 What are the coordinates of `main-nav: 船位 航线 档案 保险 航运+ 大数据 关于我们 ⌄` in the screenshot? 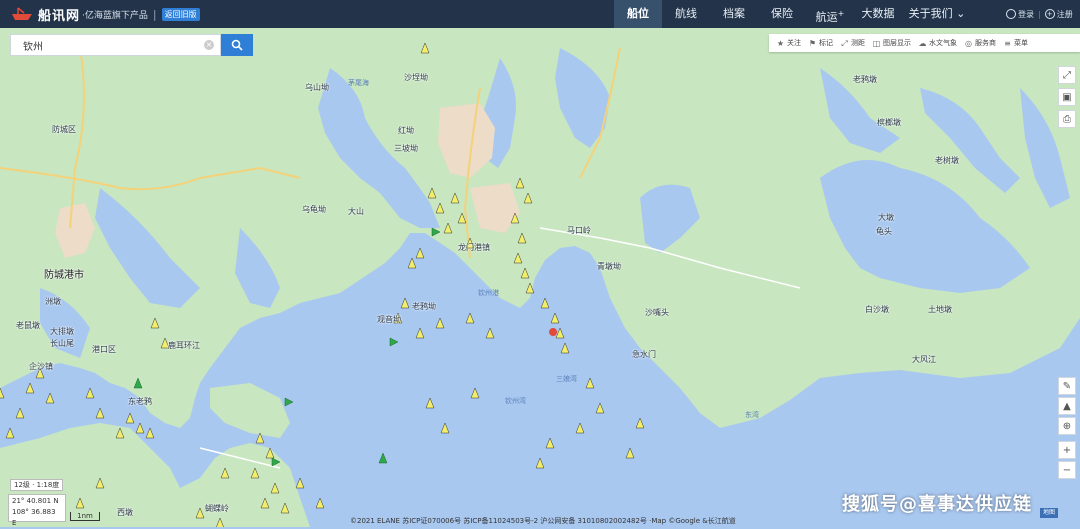 It's located at (793, 14).